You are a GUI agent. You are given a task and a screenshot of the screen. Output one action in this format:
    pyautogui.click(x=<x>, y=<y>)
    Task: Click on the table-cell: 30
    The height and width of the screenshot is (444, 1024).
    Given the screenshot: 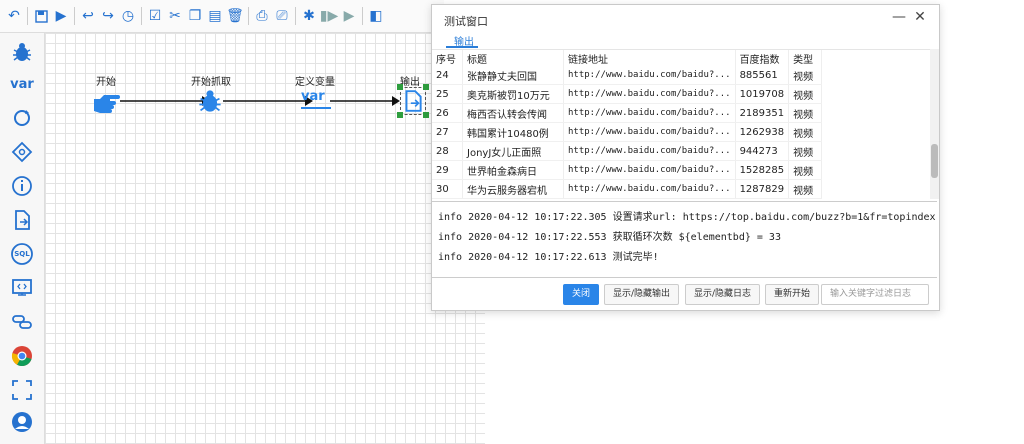 What is the action you would take?
    pyautogui.click(x=447, y=189)
    